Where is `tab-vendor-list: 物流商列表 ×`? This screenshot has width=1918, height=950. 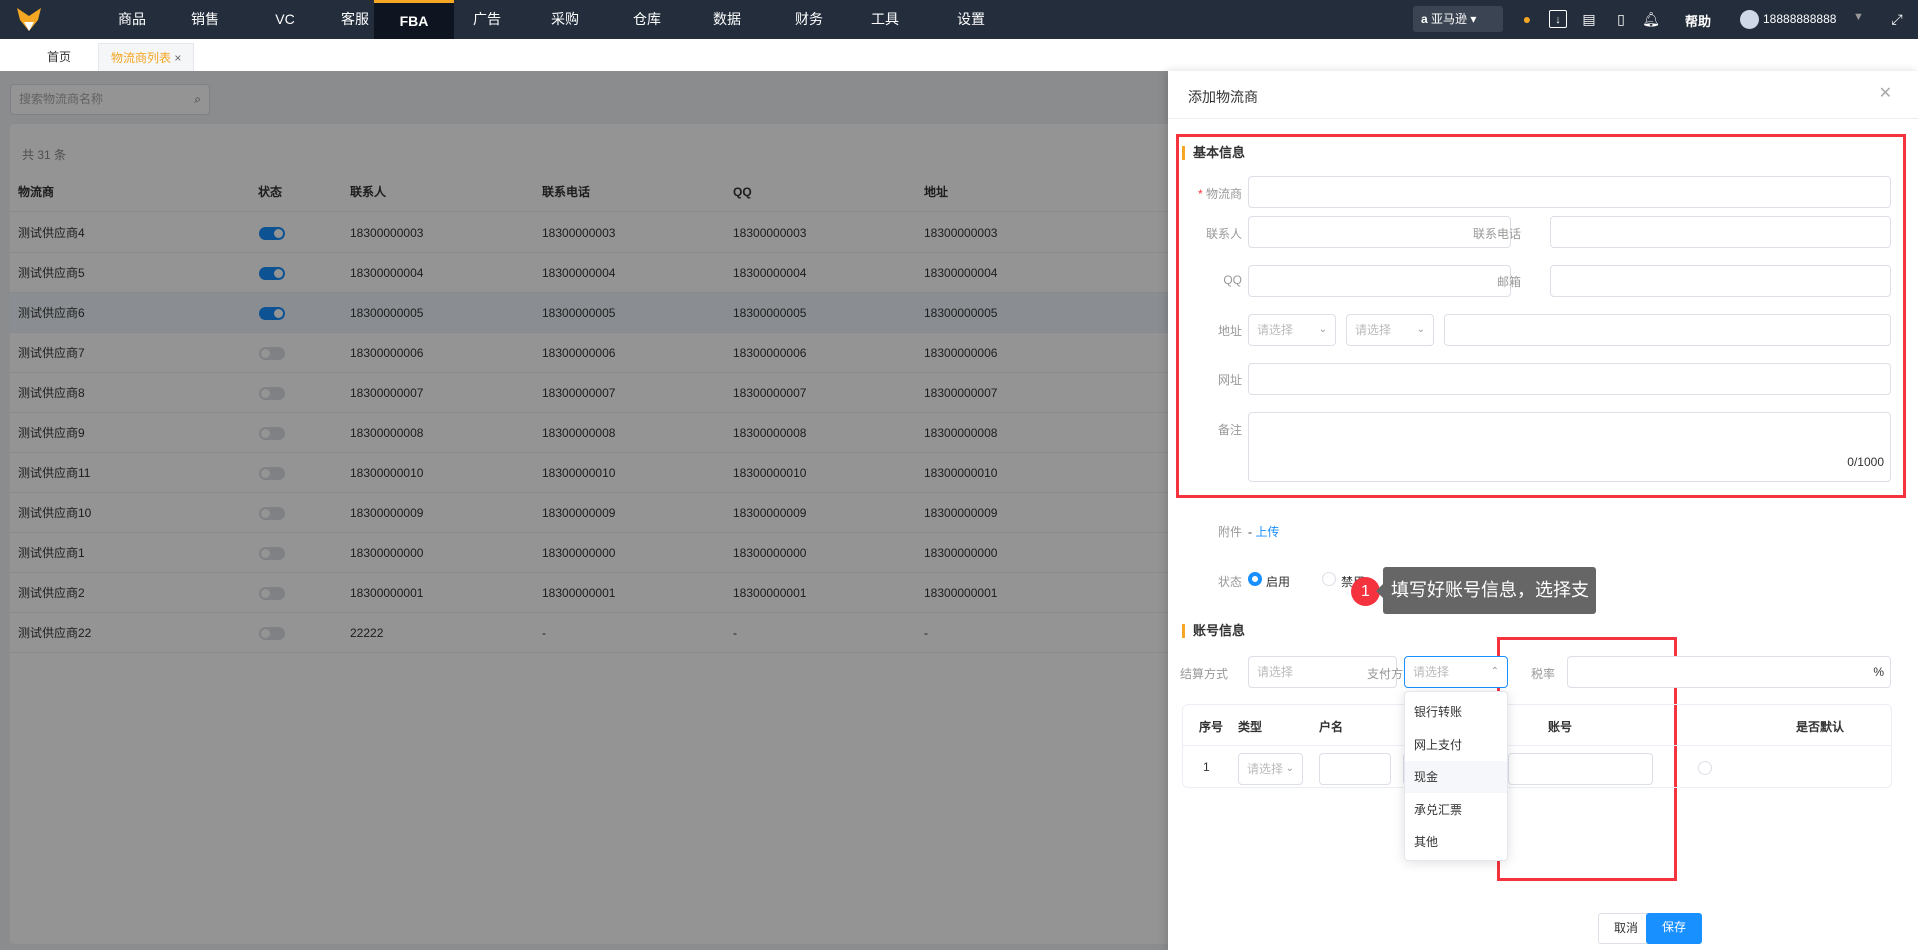
tab-vendor-list: 物流商列表 × is located at coordinates (146, 57).